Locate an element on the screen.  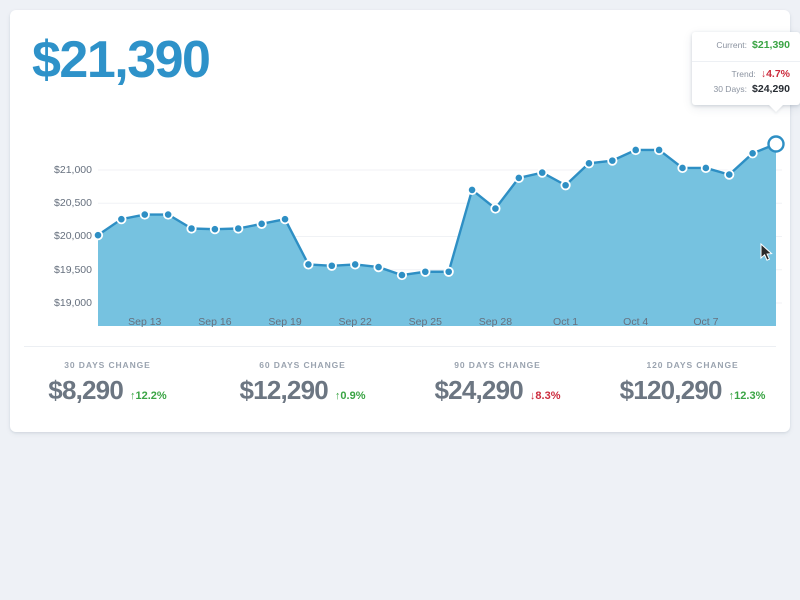
stat-label: 120 DAYS CHANGE is located at coordinates (692, 365).